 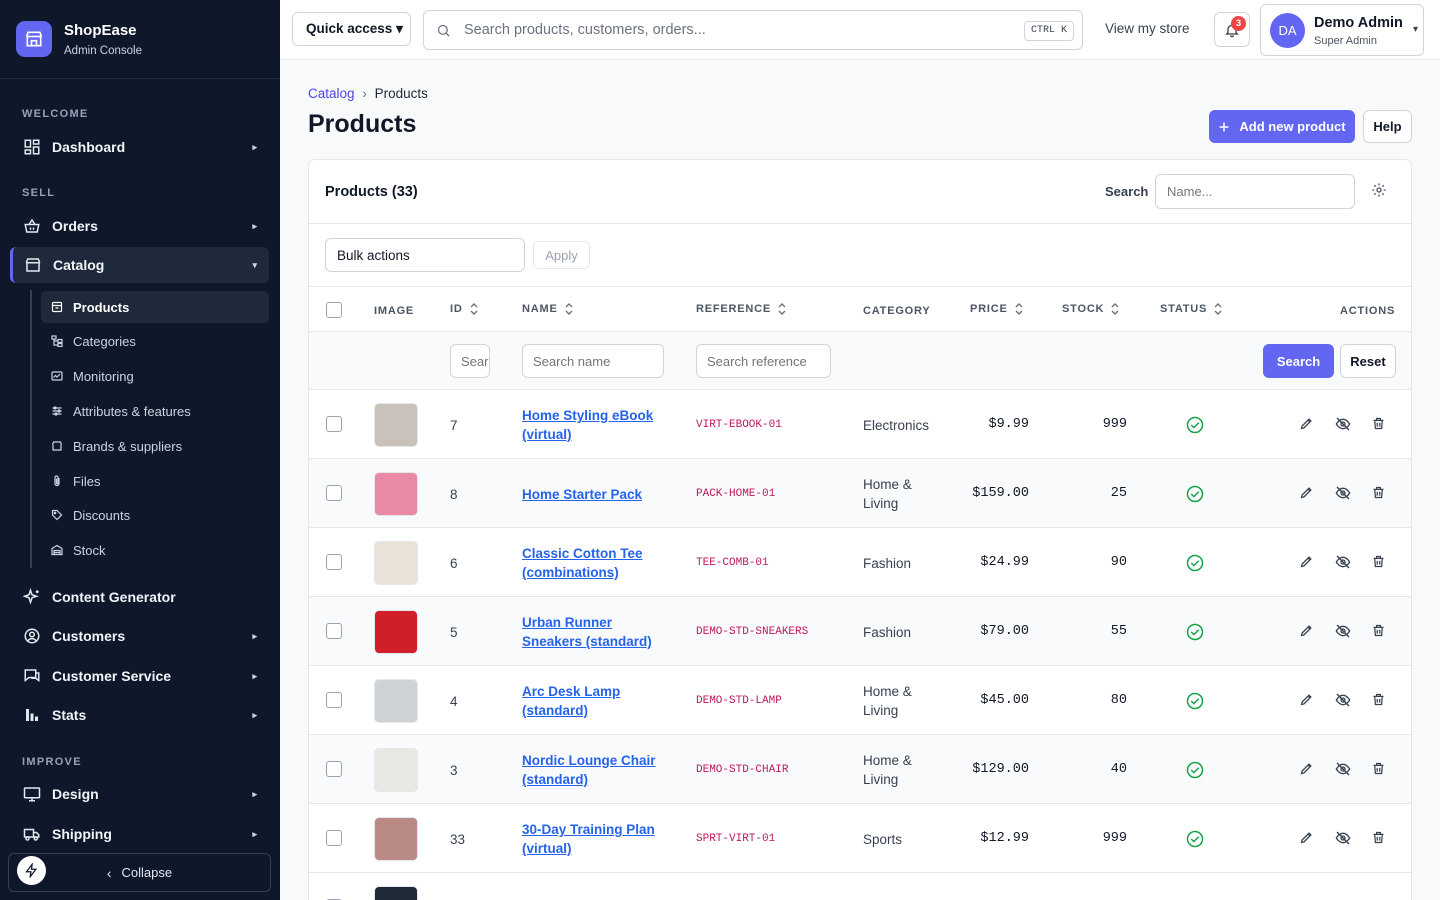 I want to click on apply-button: Apply, so click(x=561, y=255).